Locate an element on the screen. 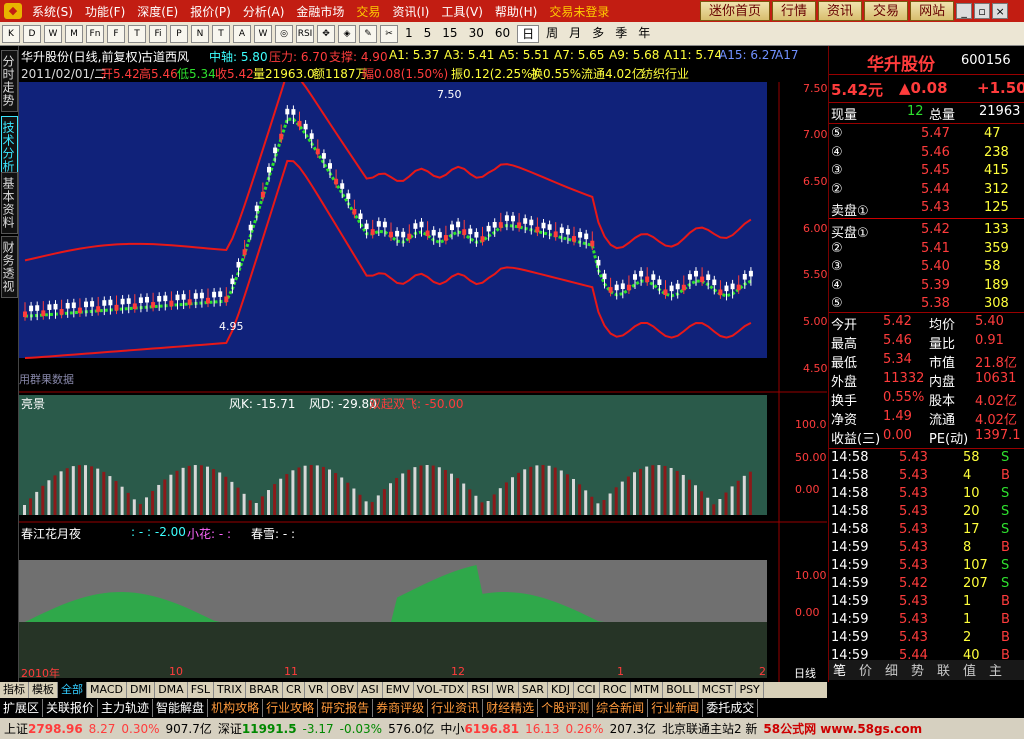 The image size is (1024, 739). indicator-tab: 指标 is located at coordinates (14, 690).